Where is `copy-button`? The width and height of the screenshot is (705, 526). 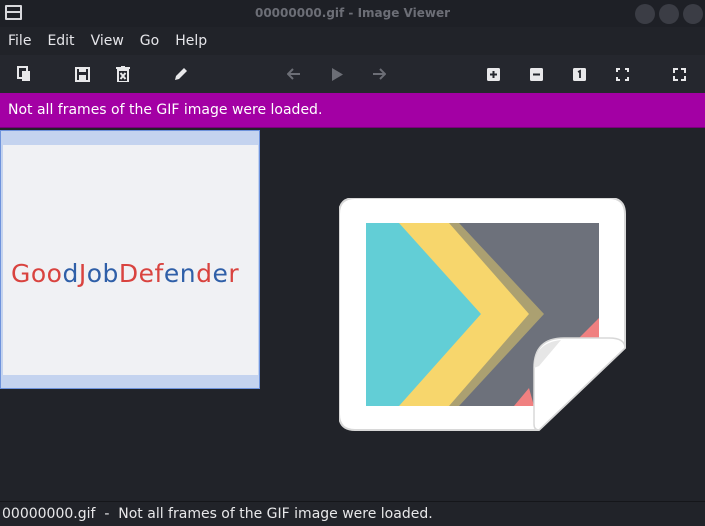
copy-button is located at coordinates (24, 74).